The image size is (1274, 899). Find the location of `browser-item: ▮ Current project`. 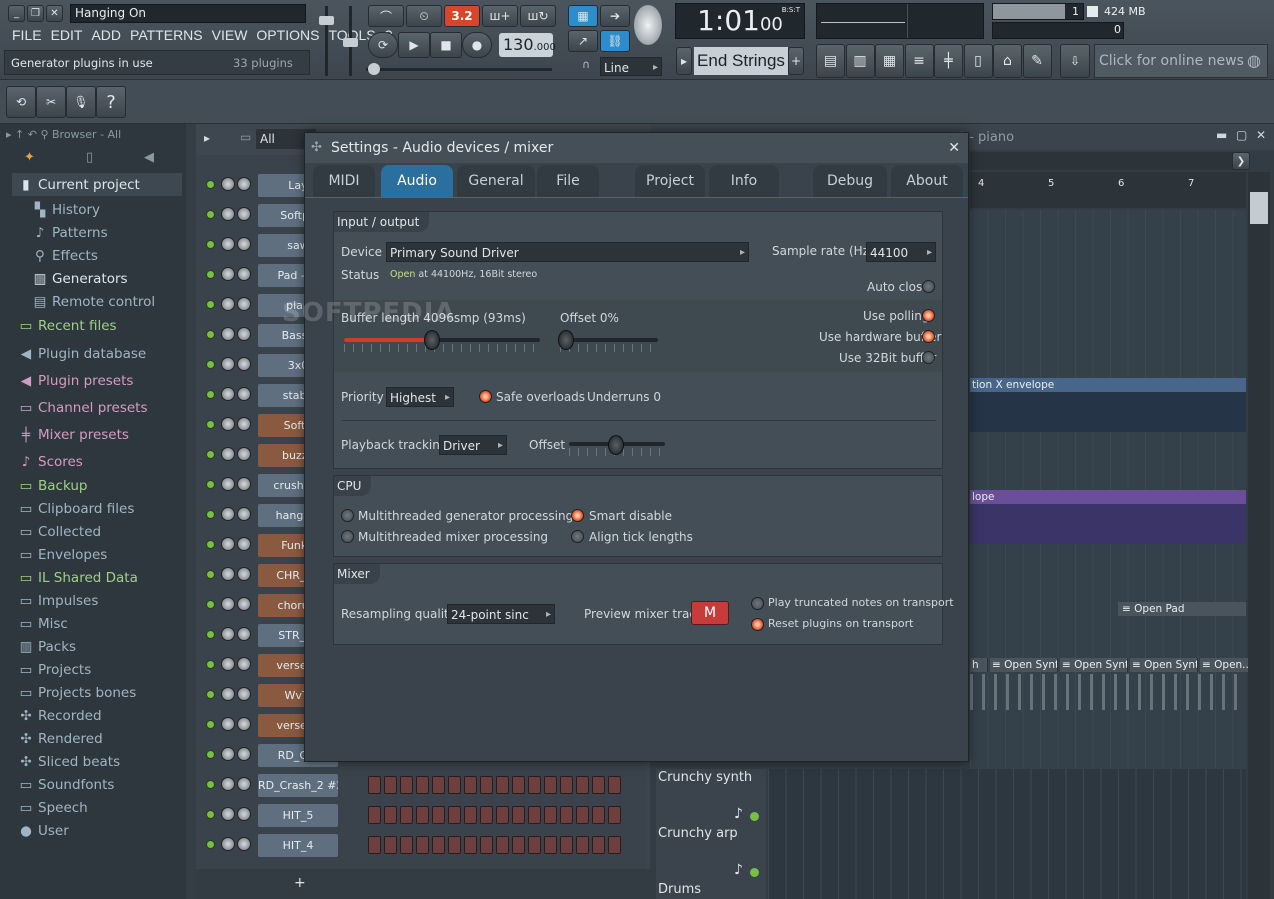

browser-item: ▮ Current project is located at coordinates (79, 185).